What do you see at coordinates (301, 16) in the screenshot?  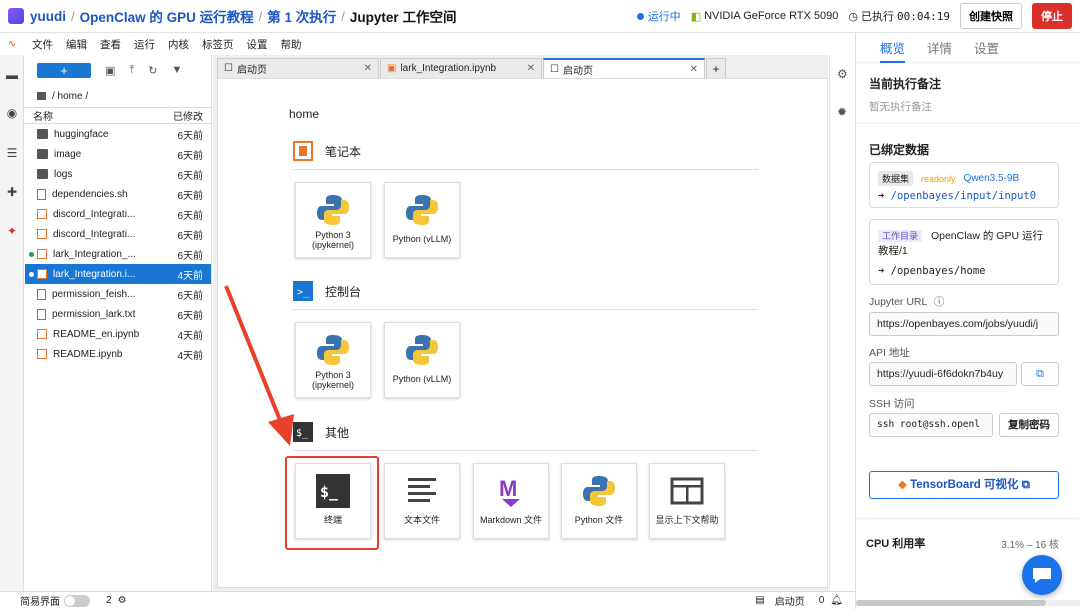 I see `breadcrumb-run: 第 1 次执行` at bounding box center [301, 16].